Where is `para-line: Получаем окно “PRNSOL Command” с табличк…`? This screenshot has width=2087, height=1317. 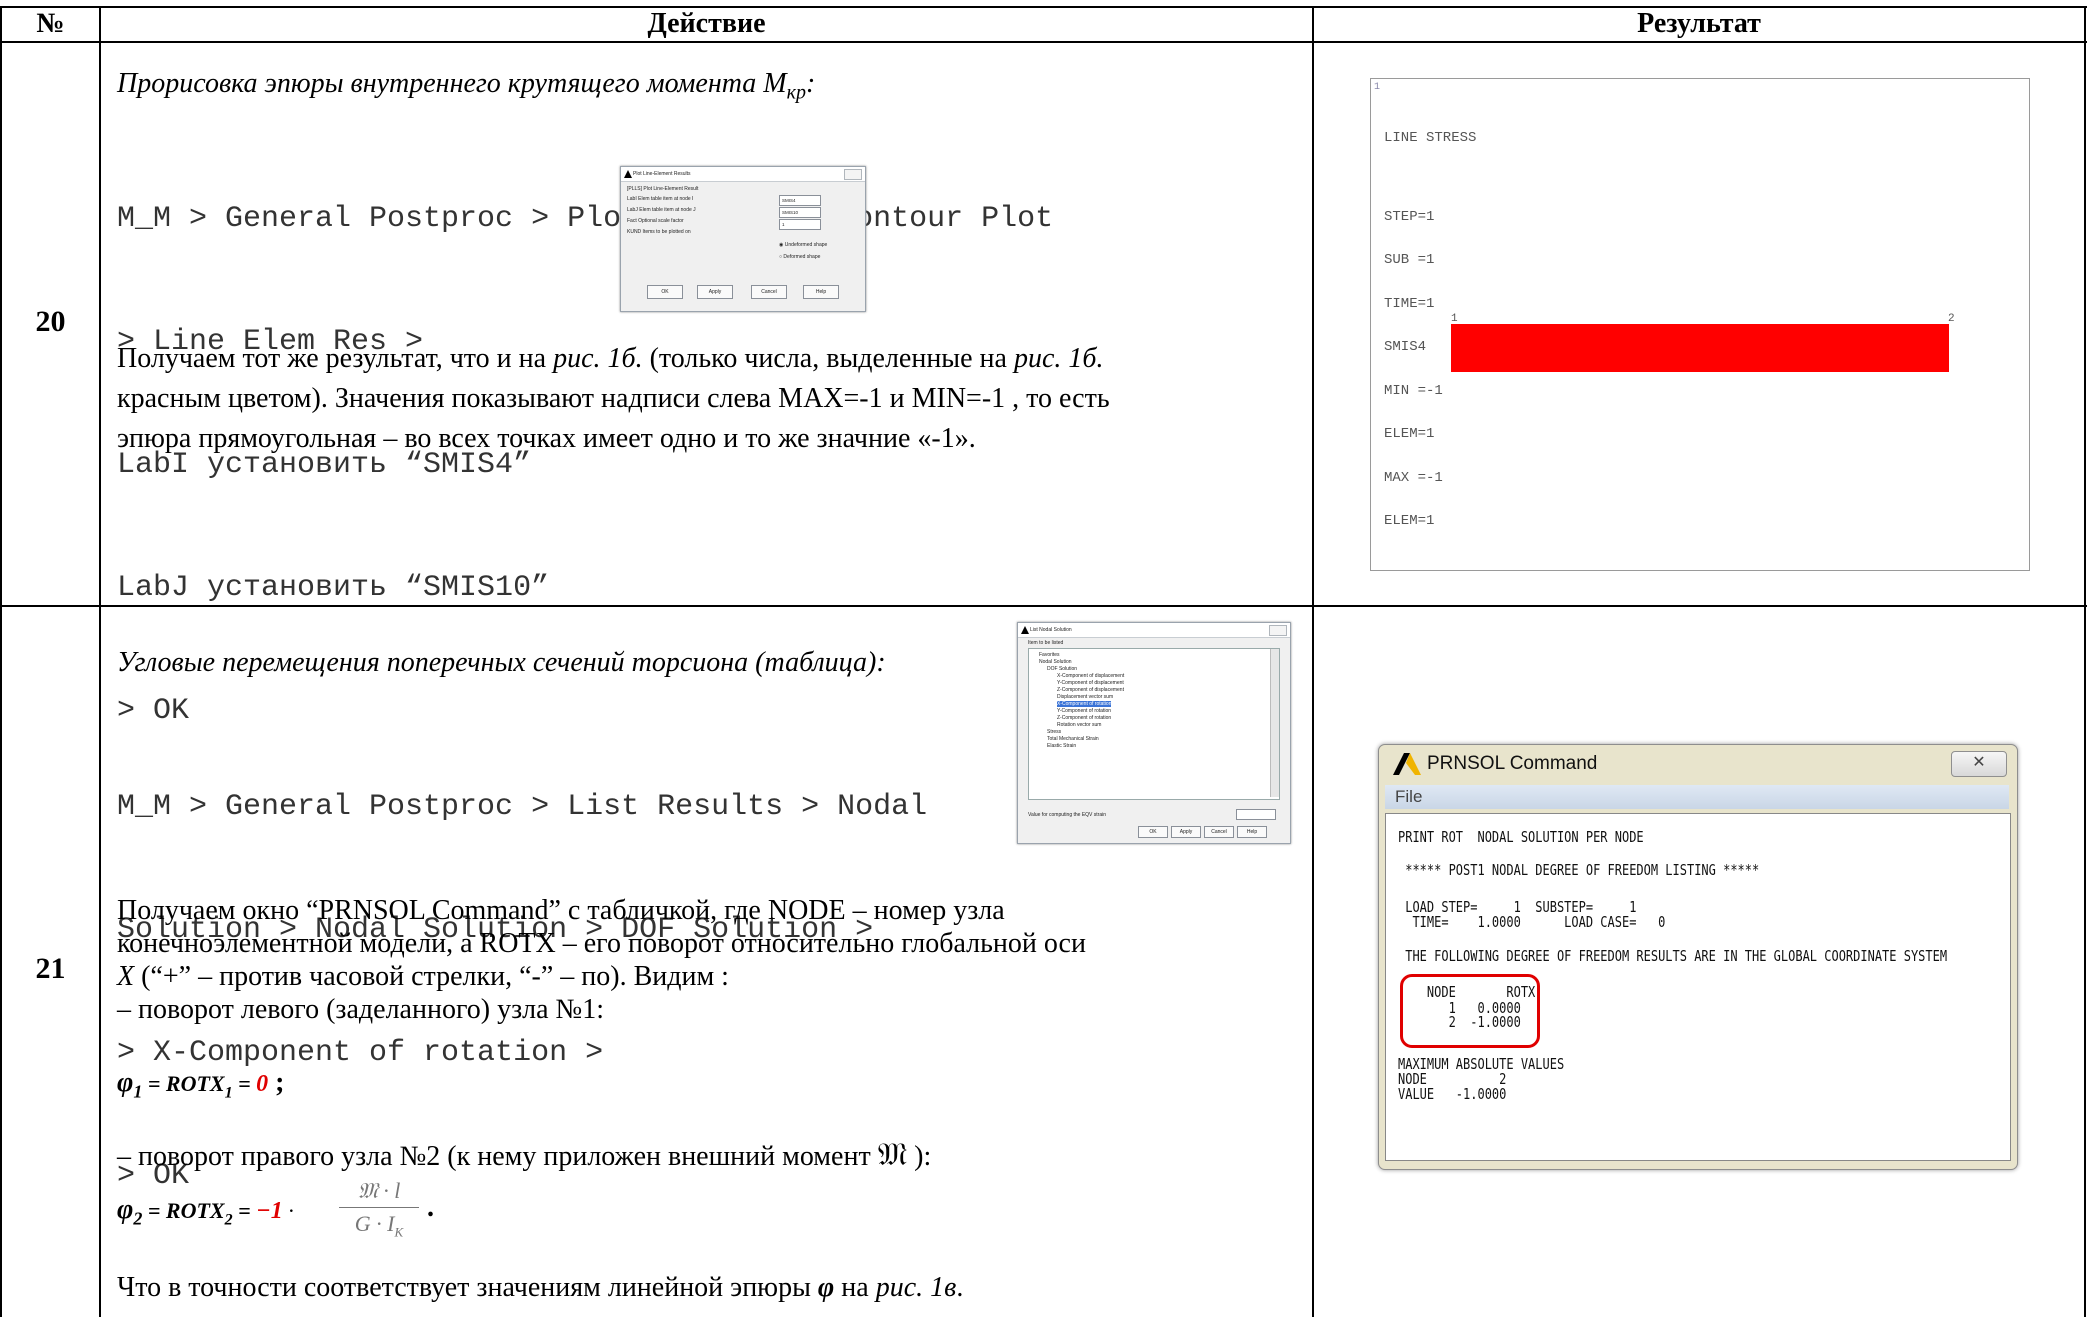
para-line: Получаем окно “PRNSOL Command” с табличк… is located at coordinates (561, 910).